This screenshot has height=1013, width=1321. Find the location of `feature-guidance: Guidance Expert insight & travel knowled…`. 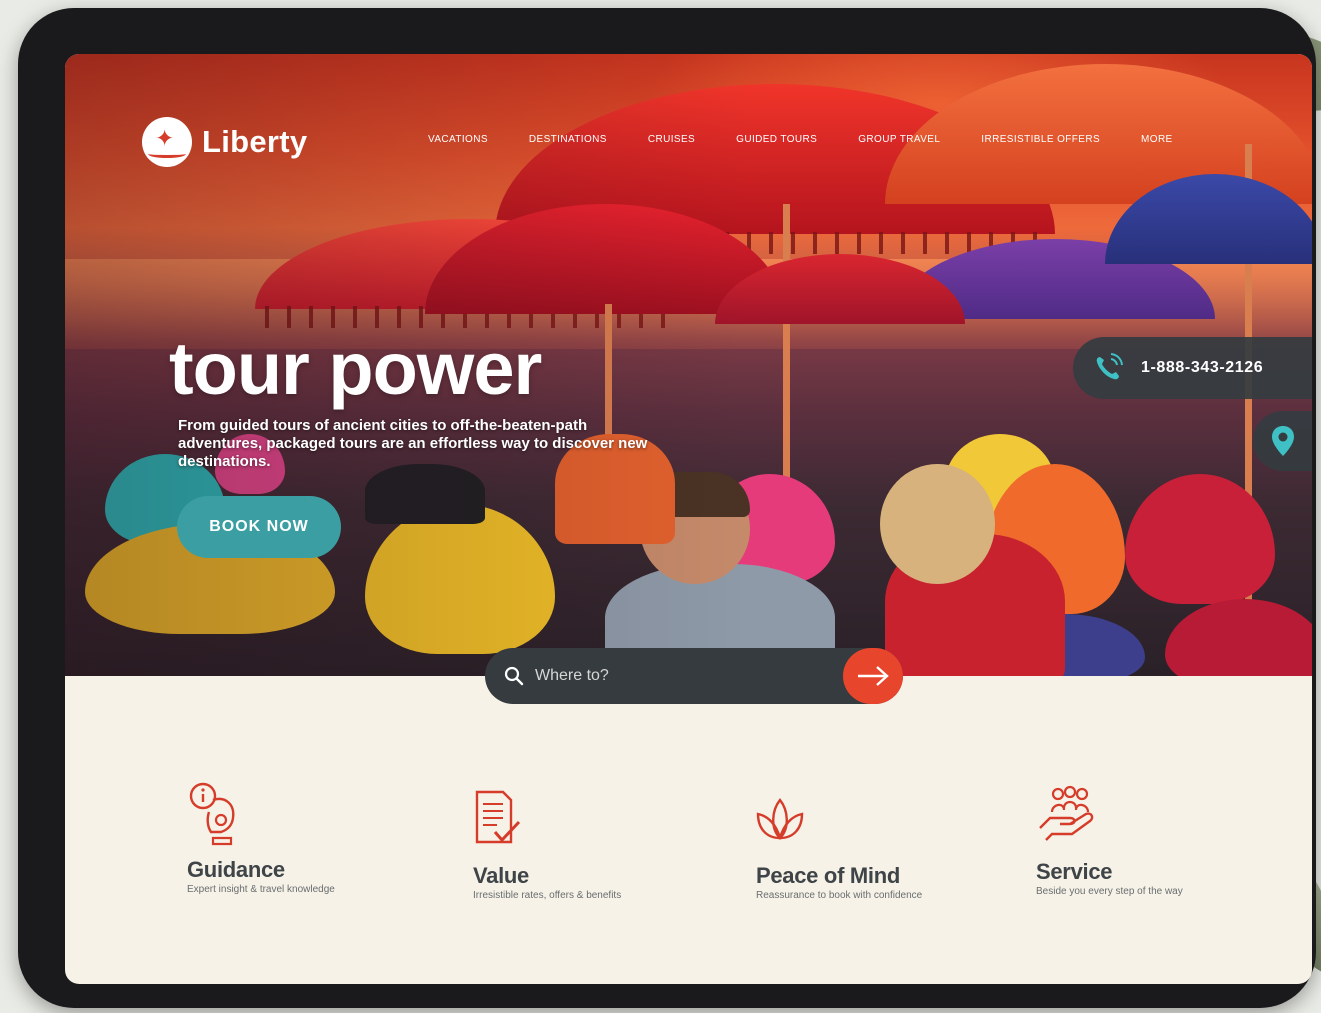

feature-guidance: Guidance Expert insight & travel knowled… is located at coordinates (261, 838).